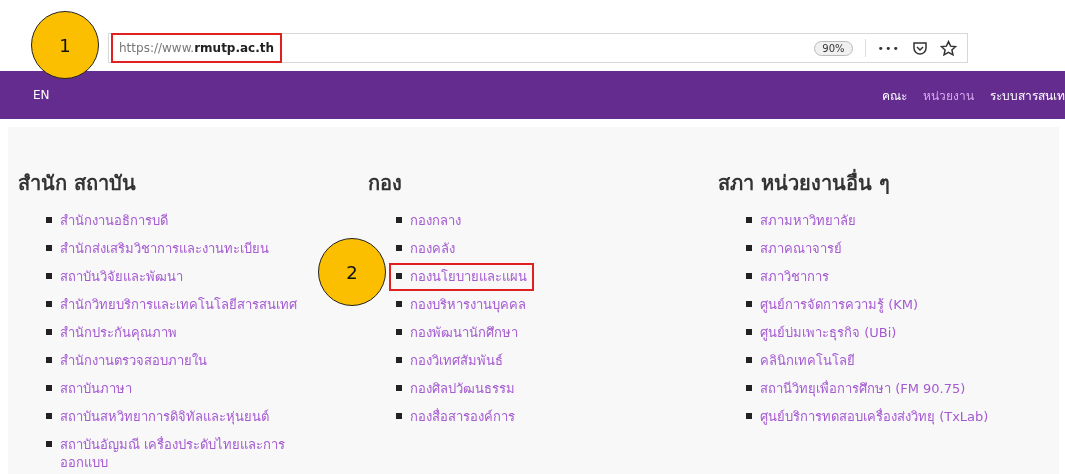  Describe the element at coordinates (888, 48) in the screenshot. I see `more-menu: •••` at that location.